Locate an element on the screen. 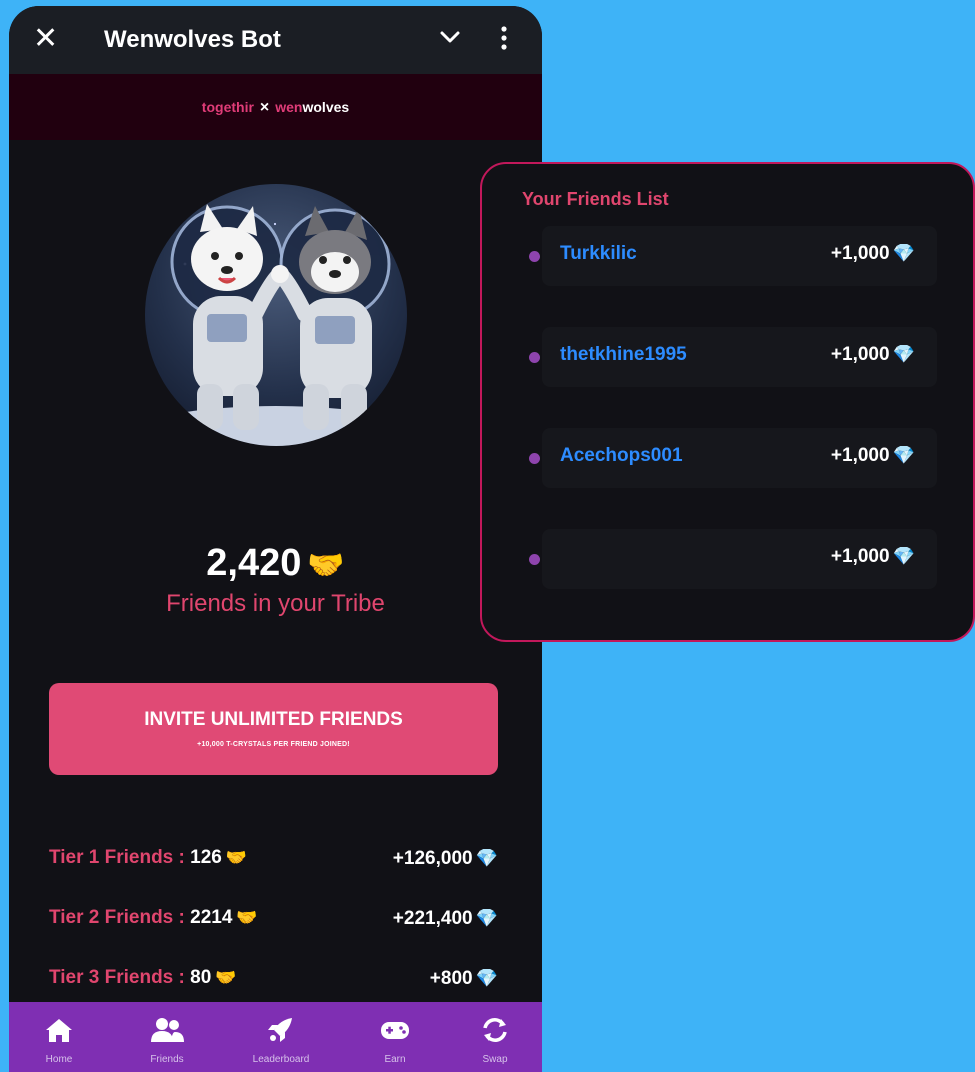  invite-button-title: INVITE UNLIMITED FRIENDS is located at coordinates (273, 719).